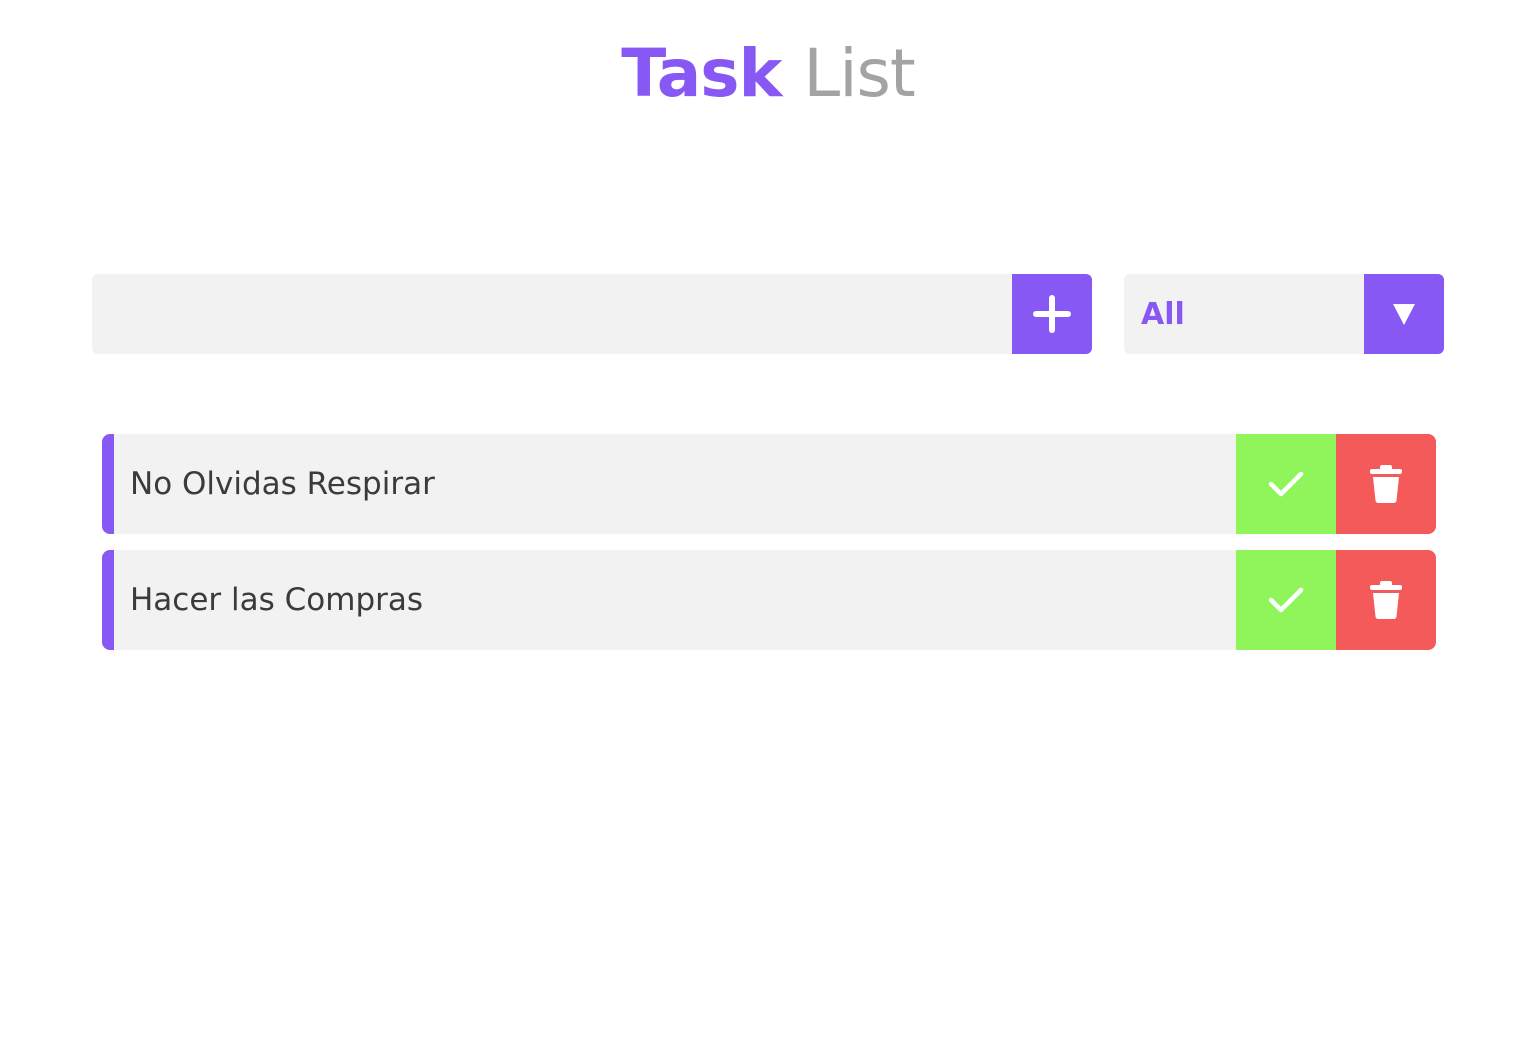 This screenshot has width=1536, height=1050. Describe the element at coordinates (1163, 314) in the screenshot. I see `filter-selected-value: All` at that location.